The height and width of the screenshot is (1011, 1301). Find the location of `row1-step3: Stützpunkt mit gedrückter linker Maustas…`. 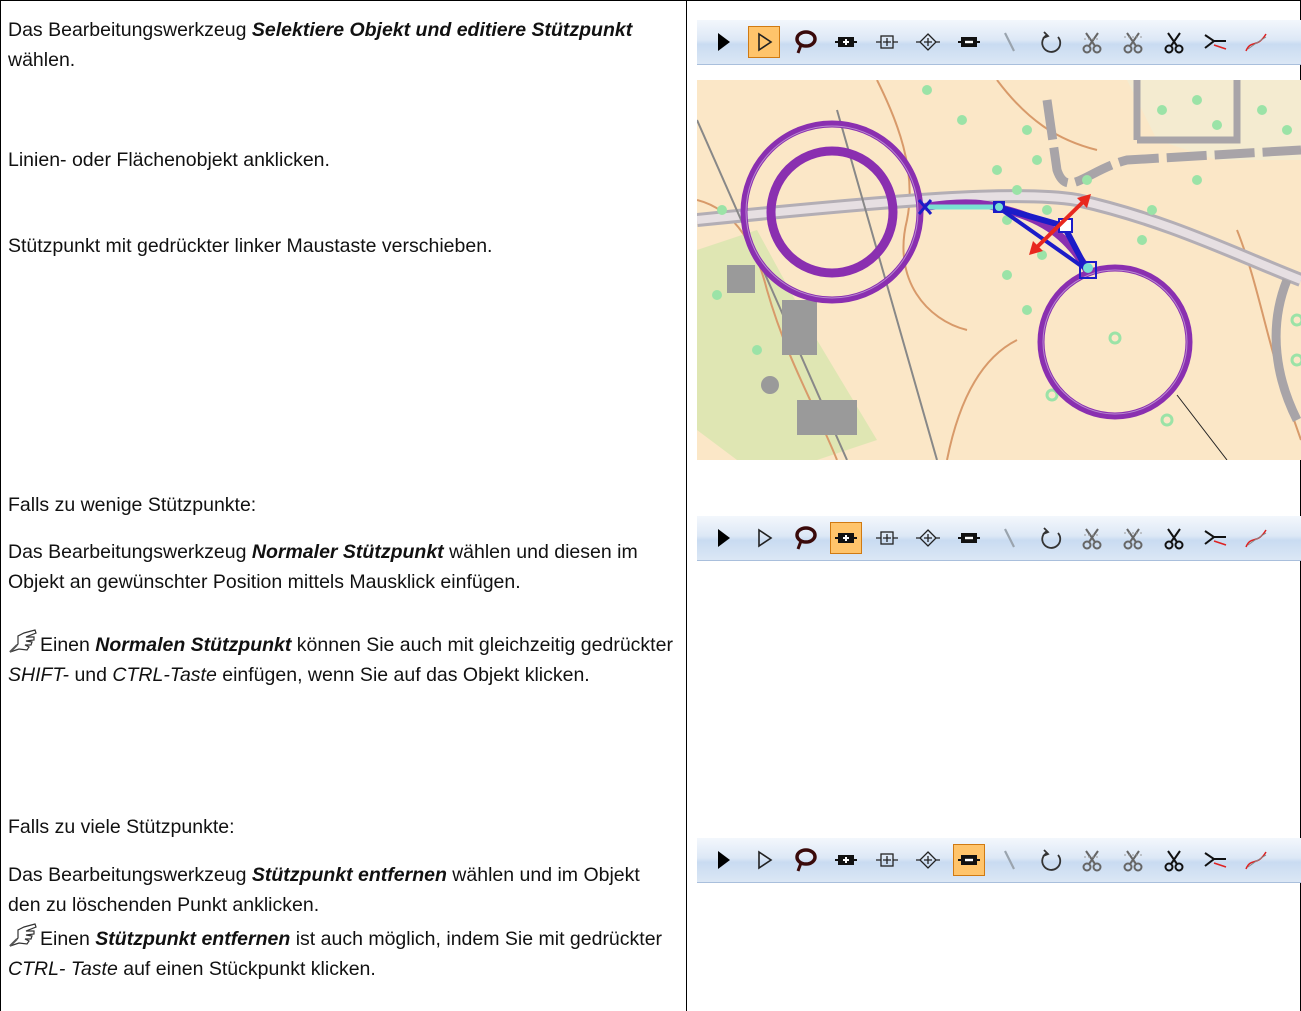

row1-step3: Stützpunkt mit gedrückter linker Maustas… is located at coordinates (342, 246).